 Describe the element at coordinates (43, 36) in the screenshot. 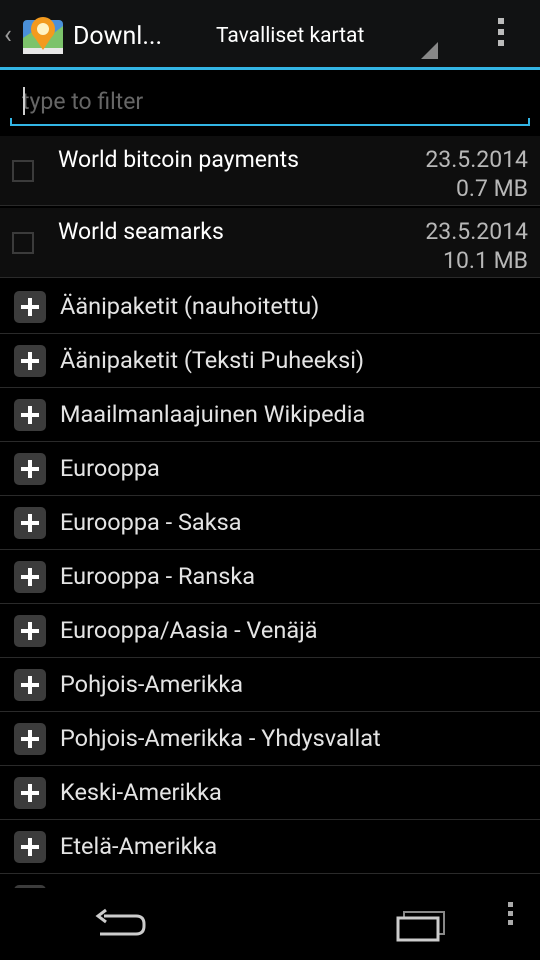

I see `app-icon` at that location.